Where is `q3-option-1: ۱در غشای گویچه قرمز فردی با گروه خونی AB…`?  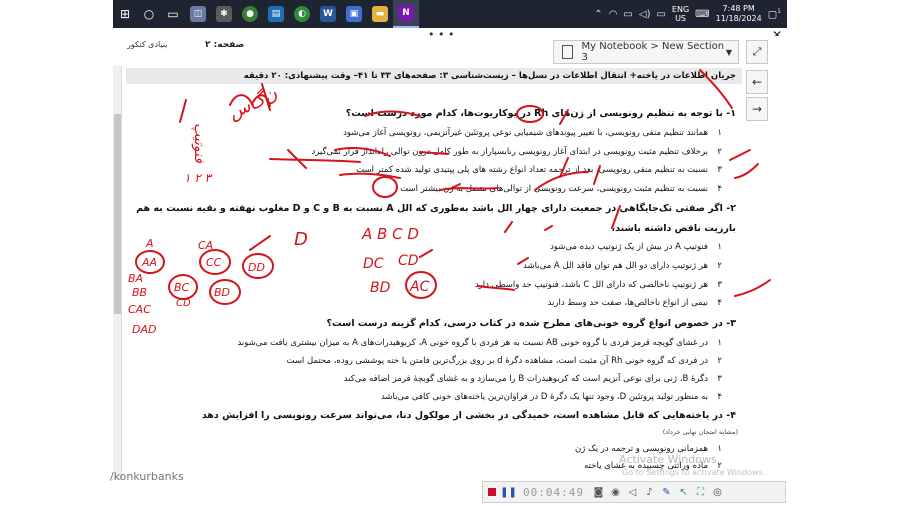 q3-option-1: ۱در غشای گویچه قرمز فردی با گروه خونی AB… is located at coordinates (479, 343).